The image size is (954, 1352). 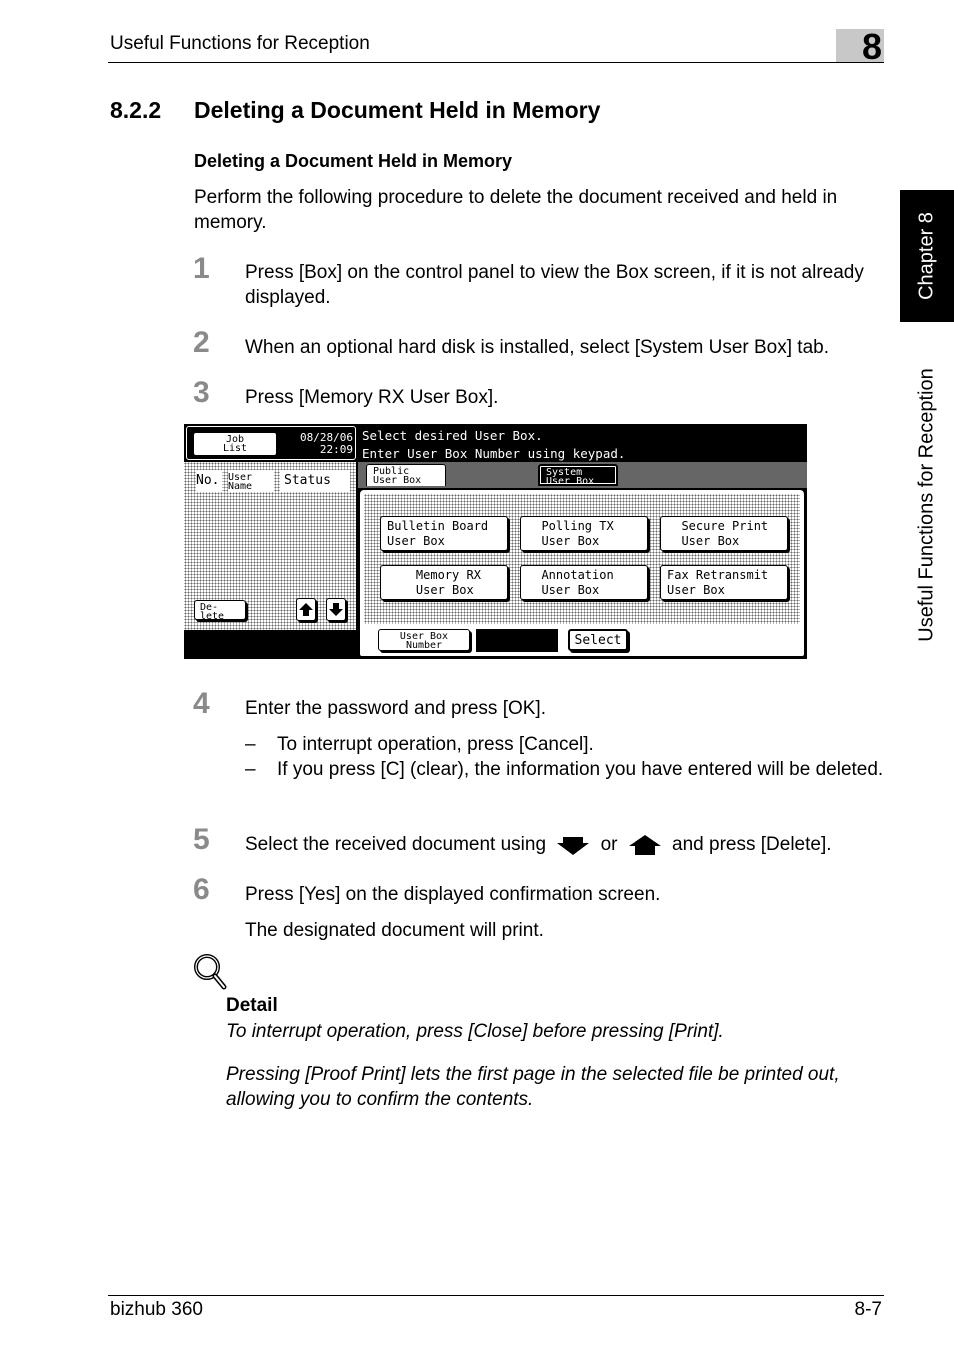 What do you see at coordinates (868, 1309) in the screenshot?
I see `page-number: 8-7` at bounding box center [868, 1309].